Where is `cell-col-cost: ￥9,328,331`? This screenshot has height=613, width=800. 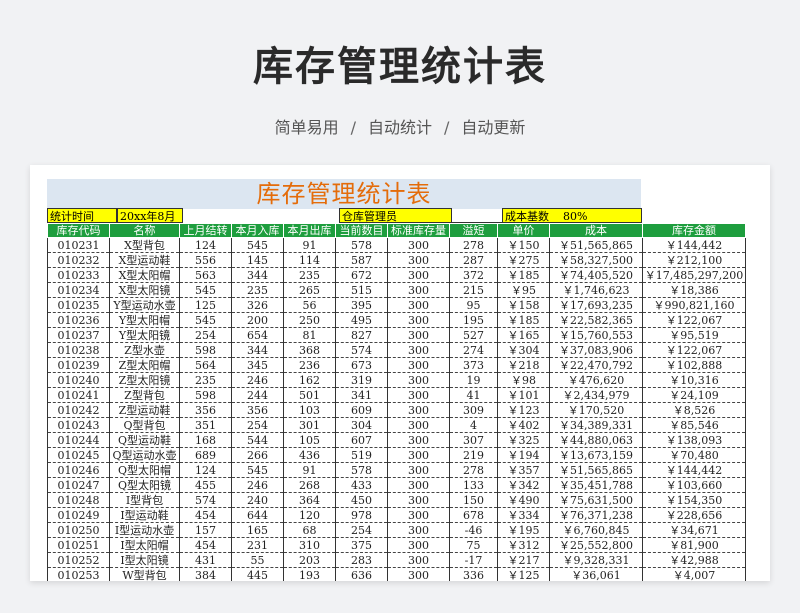 cell-col-cost: ￥9,328,331 is located at coordinates (596, 560).